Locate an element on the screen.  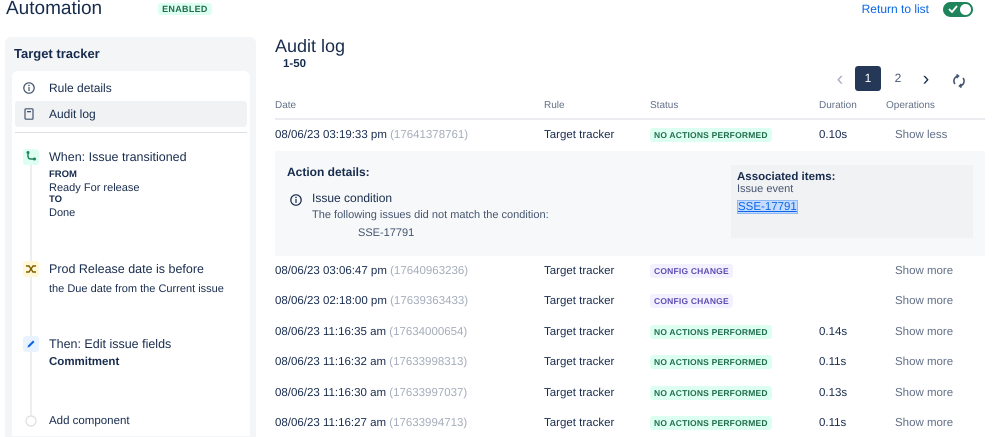
date-cell-text: 08/06/23 11:16:35 am (17634000654) is located at coordinates (371, 332).